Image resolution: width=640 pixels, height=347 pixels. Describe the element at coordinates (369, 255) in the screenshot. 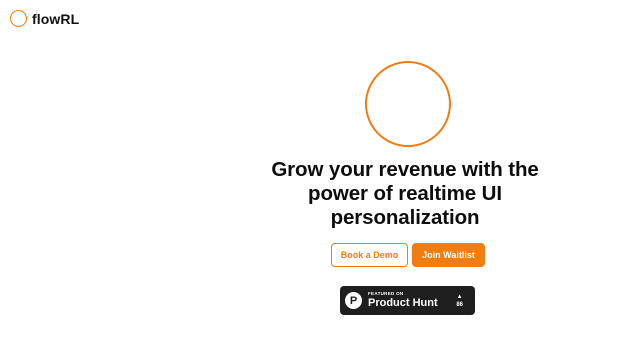

I see `book-demo-button: Book a Demo` at that location.